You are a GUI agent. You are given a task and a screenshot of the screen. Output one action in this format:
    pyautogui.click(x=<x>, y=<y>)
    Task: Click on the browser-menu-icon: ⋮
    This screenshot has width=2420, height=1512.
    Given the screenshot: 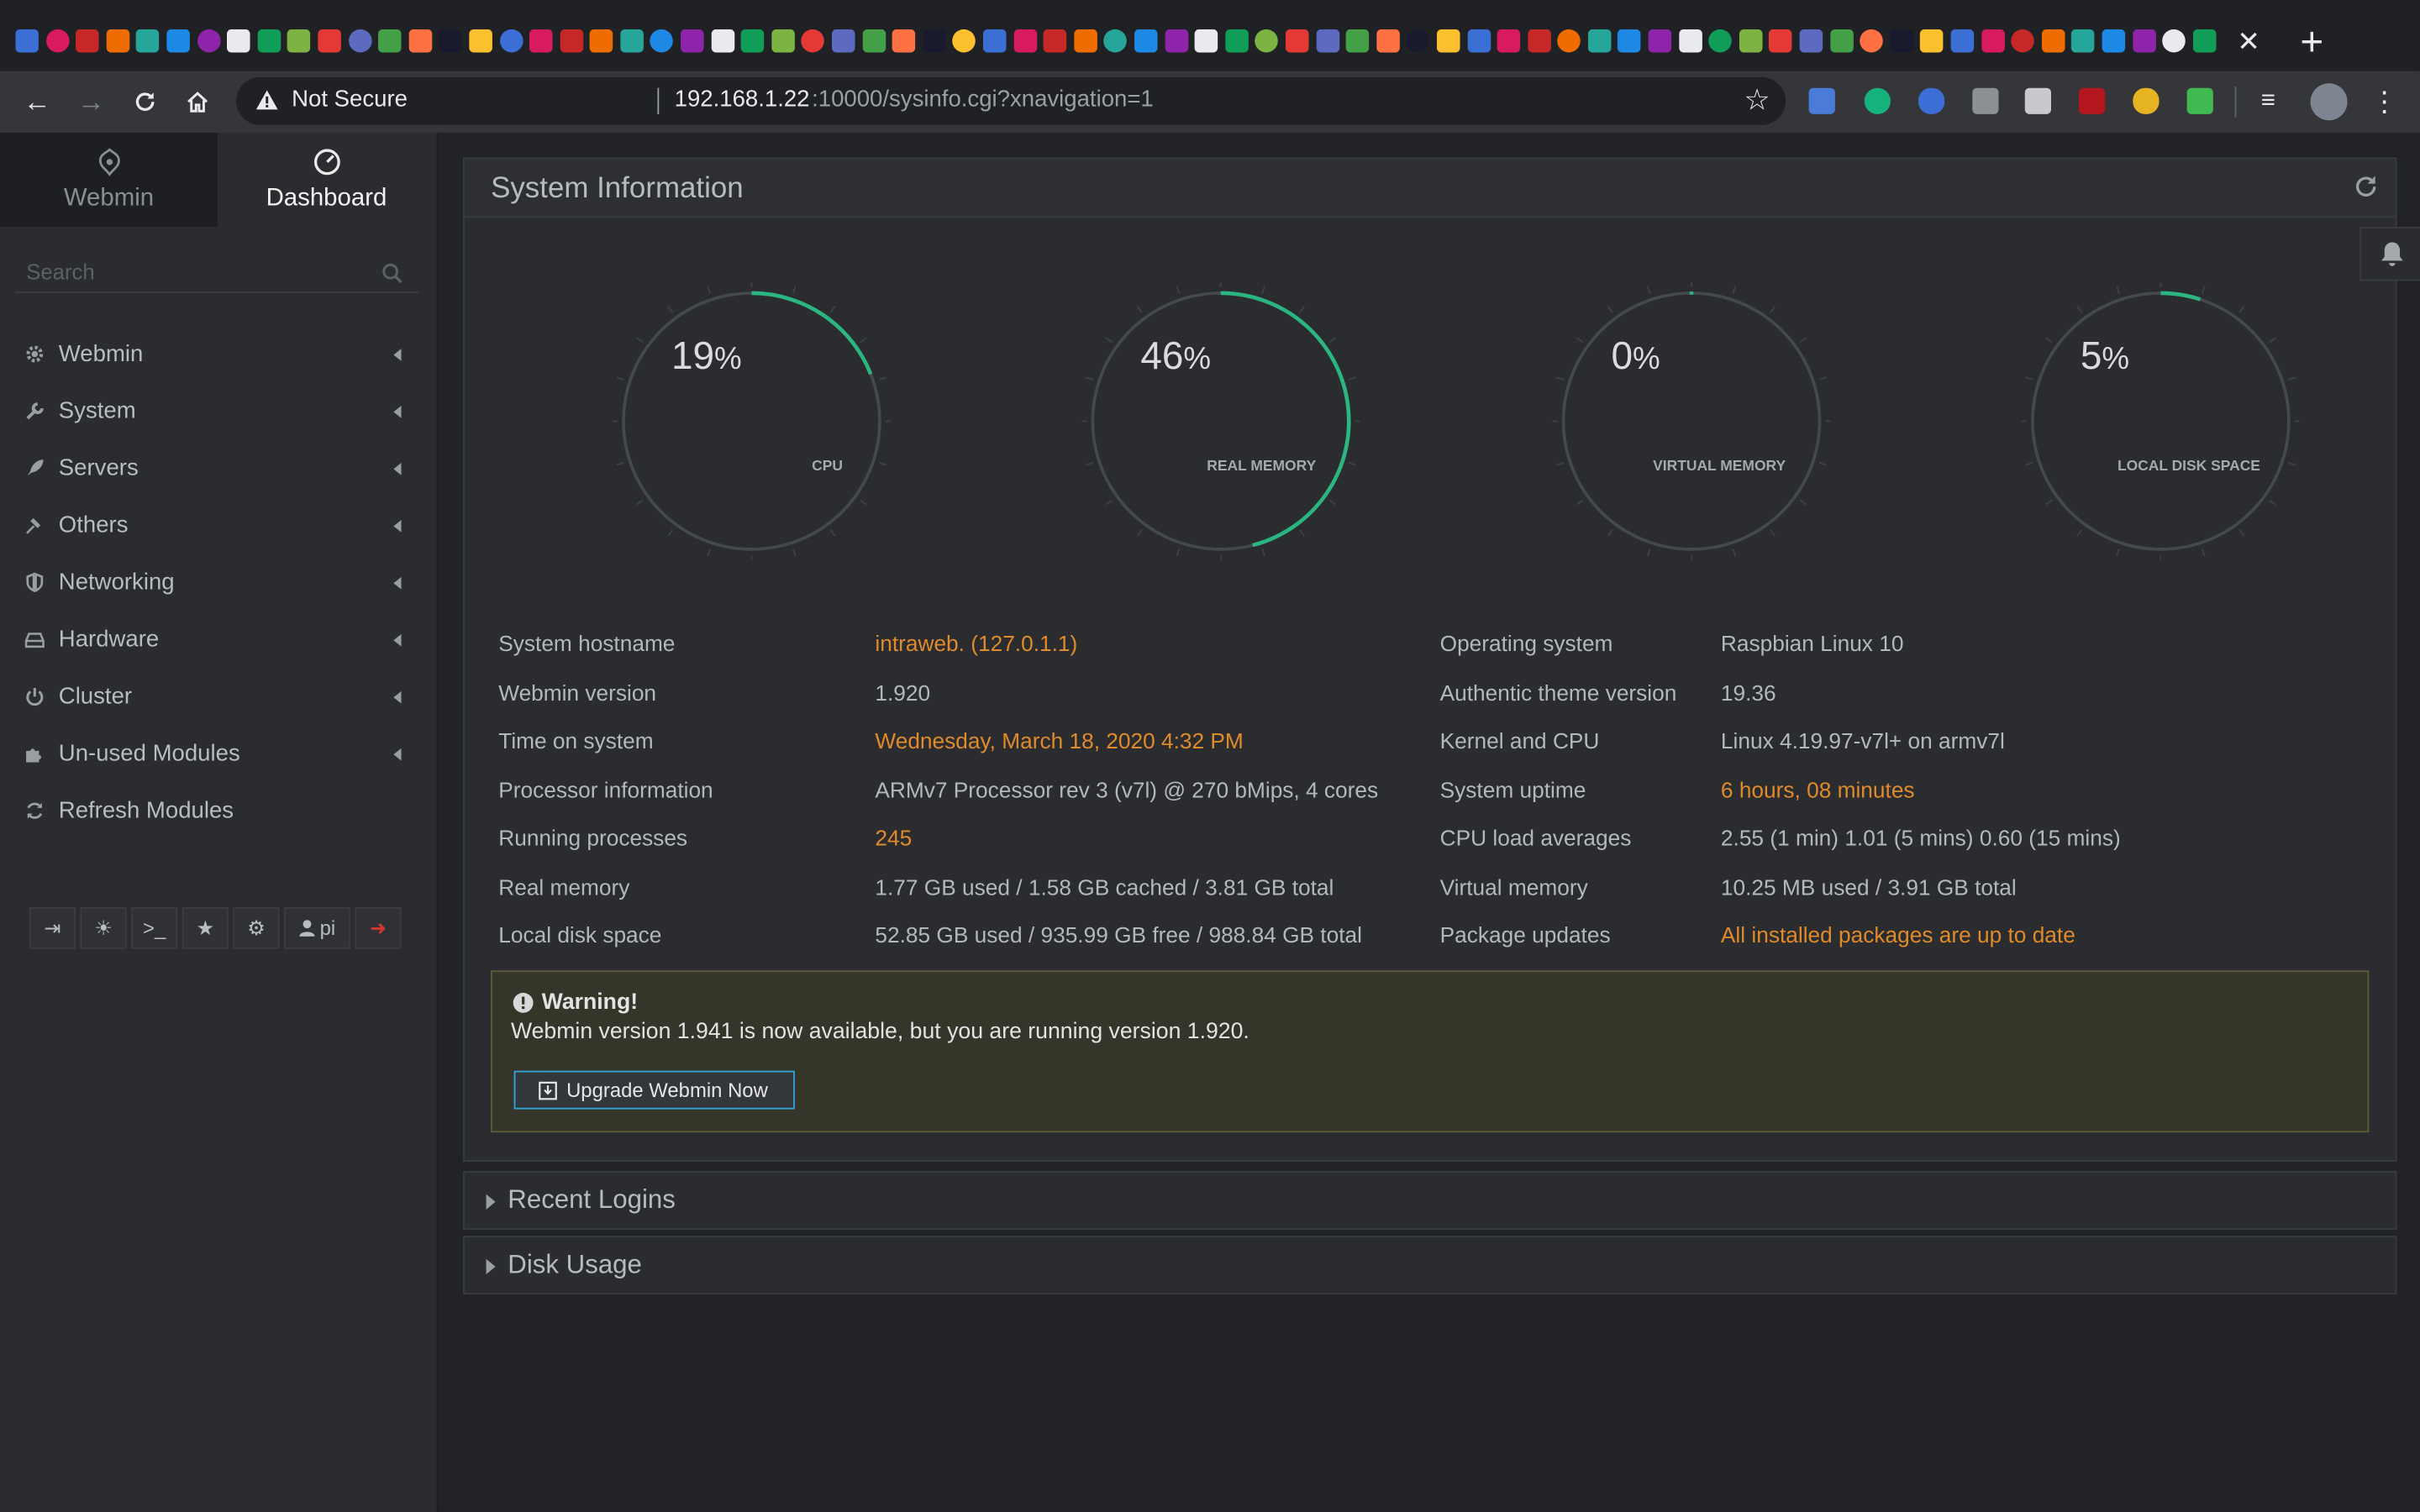 What is the action you would take?
    pyautogui.click(x=2384, y=102)
    